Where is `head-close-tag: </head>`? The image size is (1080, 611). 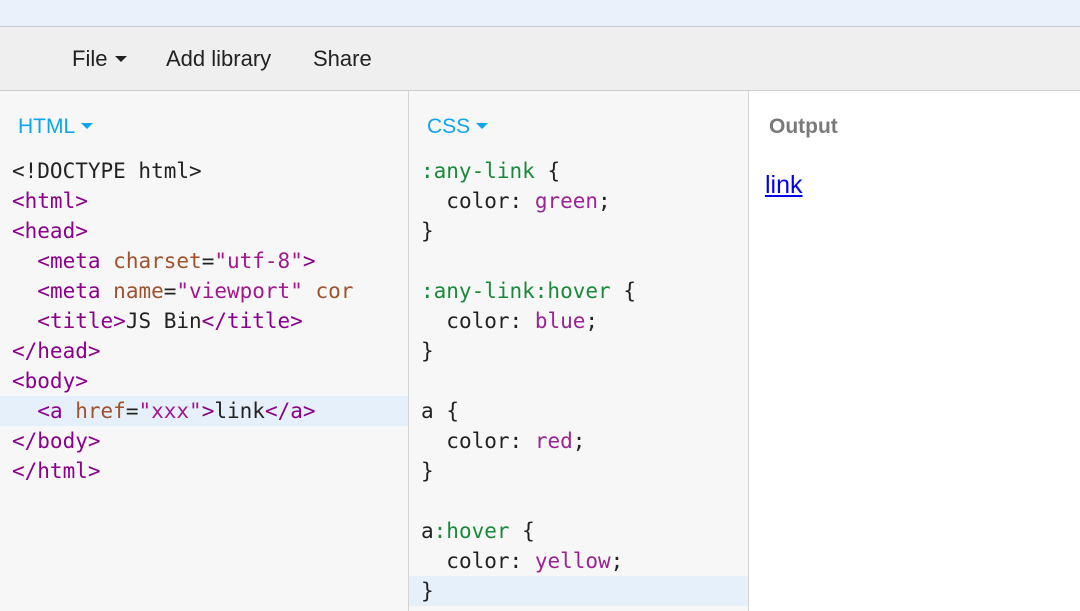
head-close-tag: </head> is located at coordinates (56, 351).